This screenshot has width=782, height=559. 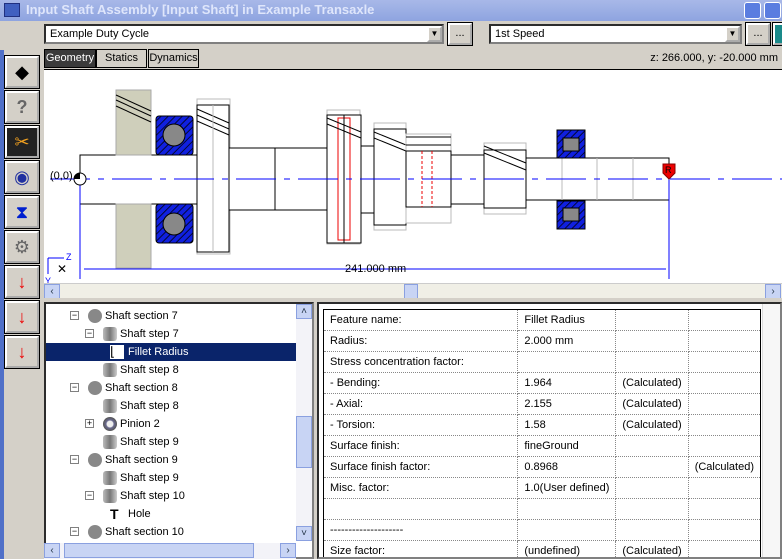 I want to click on property-value: 1.964, so click(x=567, y=383).